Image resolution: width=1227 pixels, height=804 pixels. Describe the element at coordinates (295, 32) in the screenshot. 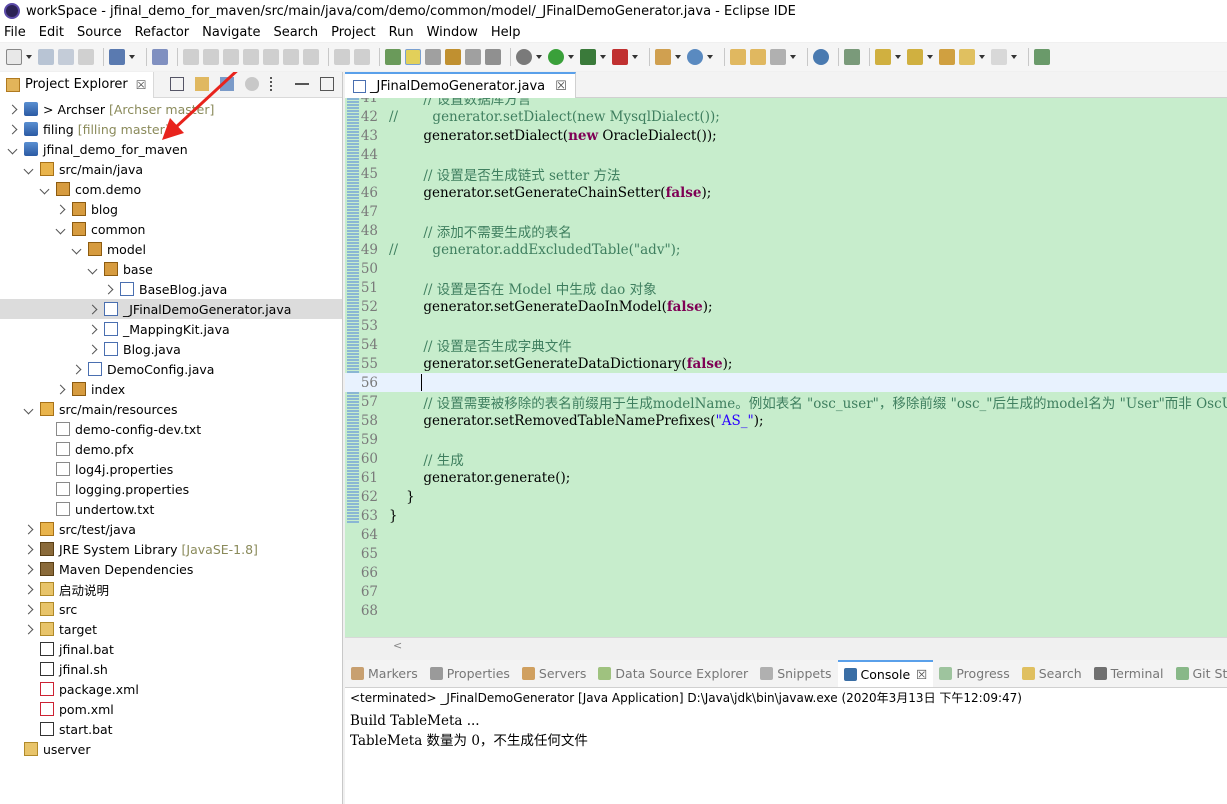

I see `menu-search: Search` at that location.